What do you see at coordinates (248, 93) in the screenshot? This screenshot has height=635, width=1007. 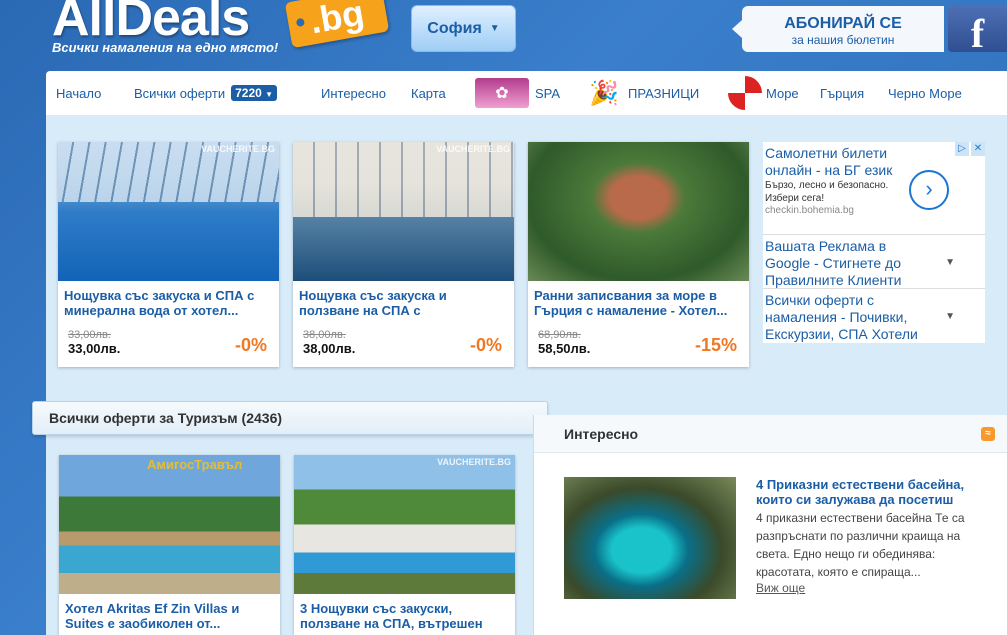 I see `offers-count: 7220` at bounding box center [248, 93].